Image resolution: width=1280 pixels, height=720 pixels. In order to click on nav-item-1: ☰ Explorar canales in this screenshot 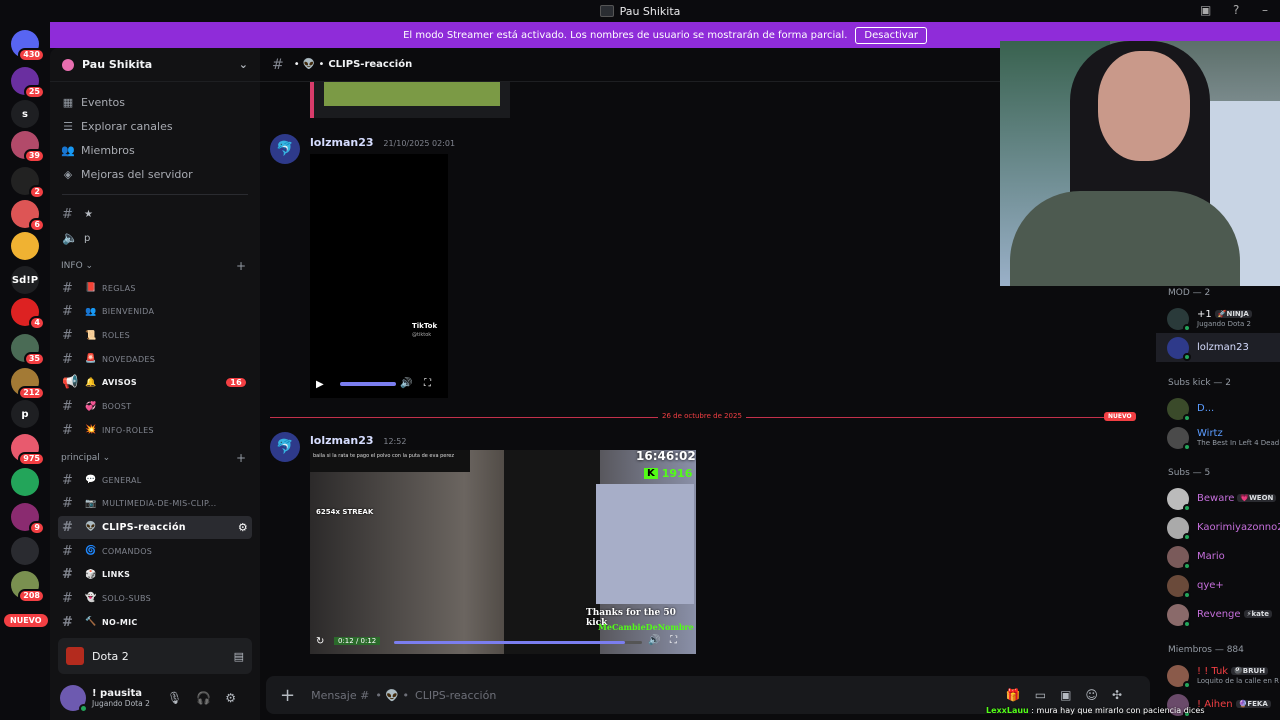, I will do `click(155, 126)`.